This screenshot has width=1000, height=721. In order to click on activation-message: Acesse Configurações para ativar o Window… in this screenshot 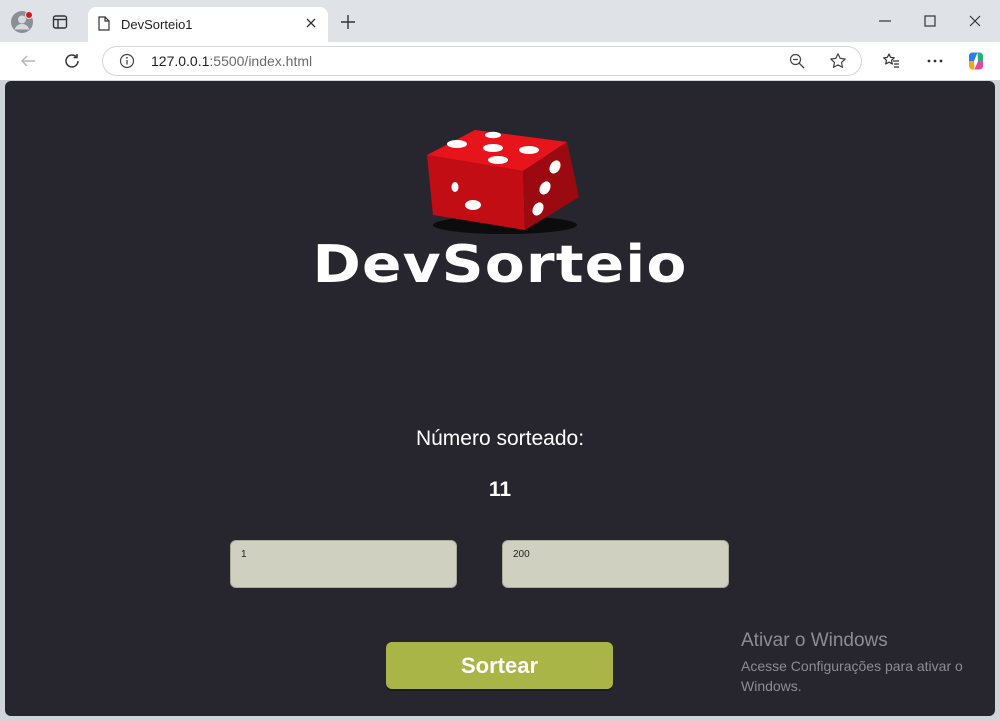, I will do `click(861, 676)`.